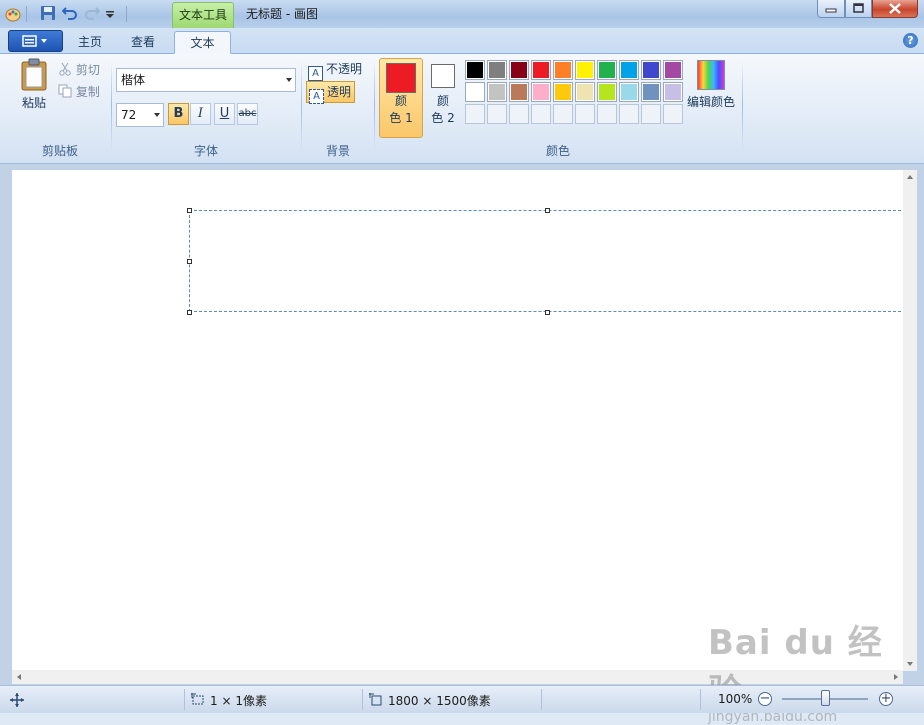 The width and height of the screenshot is (924, 725). Describe the element at coordinates (19, 677) in the screenshot. I see `scroll-left-icon` at that location.